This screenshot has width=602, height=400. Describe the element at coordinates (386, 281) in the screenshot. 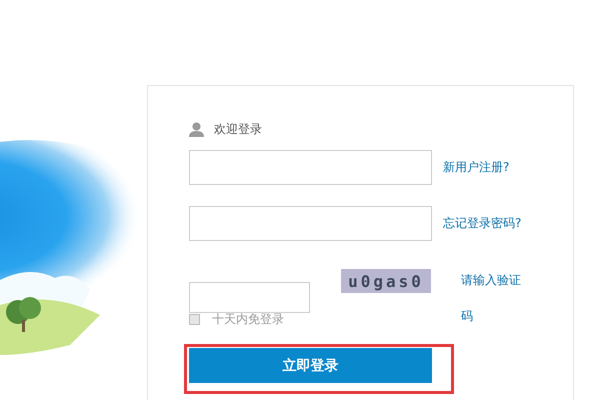

I see `captcha-image: u0gas0` at that location.